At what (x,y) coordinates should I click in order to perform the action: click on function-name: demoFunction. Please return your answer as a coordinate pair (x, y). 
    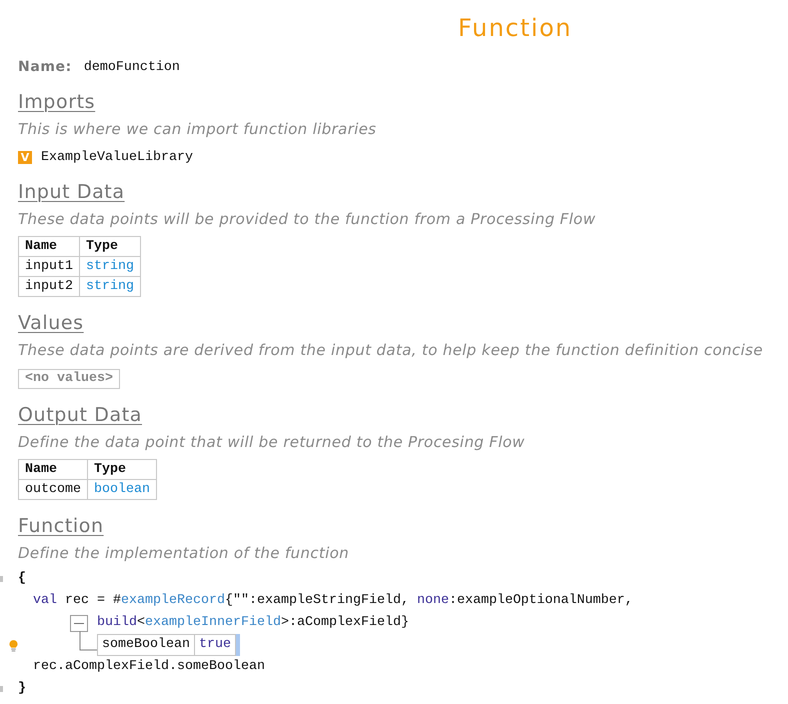
    Looking at the image, I should click on (132, 67).